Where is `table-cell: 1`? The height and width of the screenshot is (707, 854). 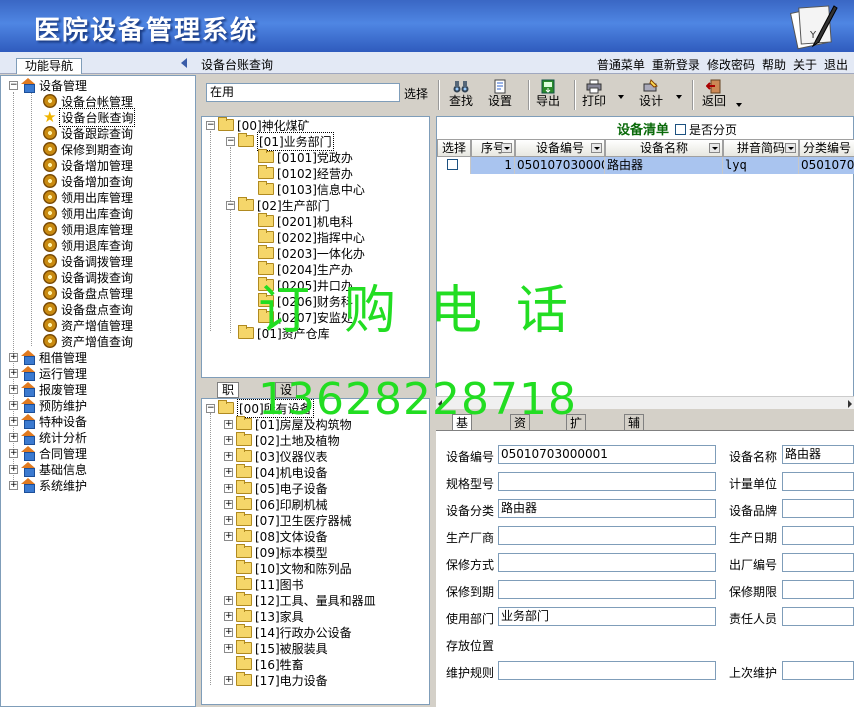 table-cell: 1 is located at coordinates (493, 165).